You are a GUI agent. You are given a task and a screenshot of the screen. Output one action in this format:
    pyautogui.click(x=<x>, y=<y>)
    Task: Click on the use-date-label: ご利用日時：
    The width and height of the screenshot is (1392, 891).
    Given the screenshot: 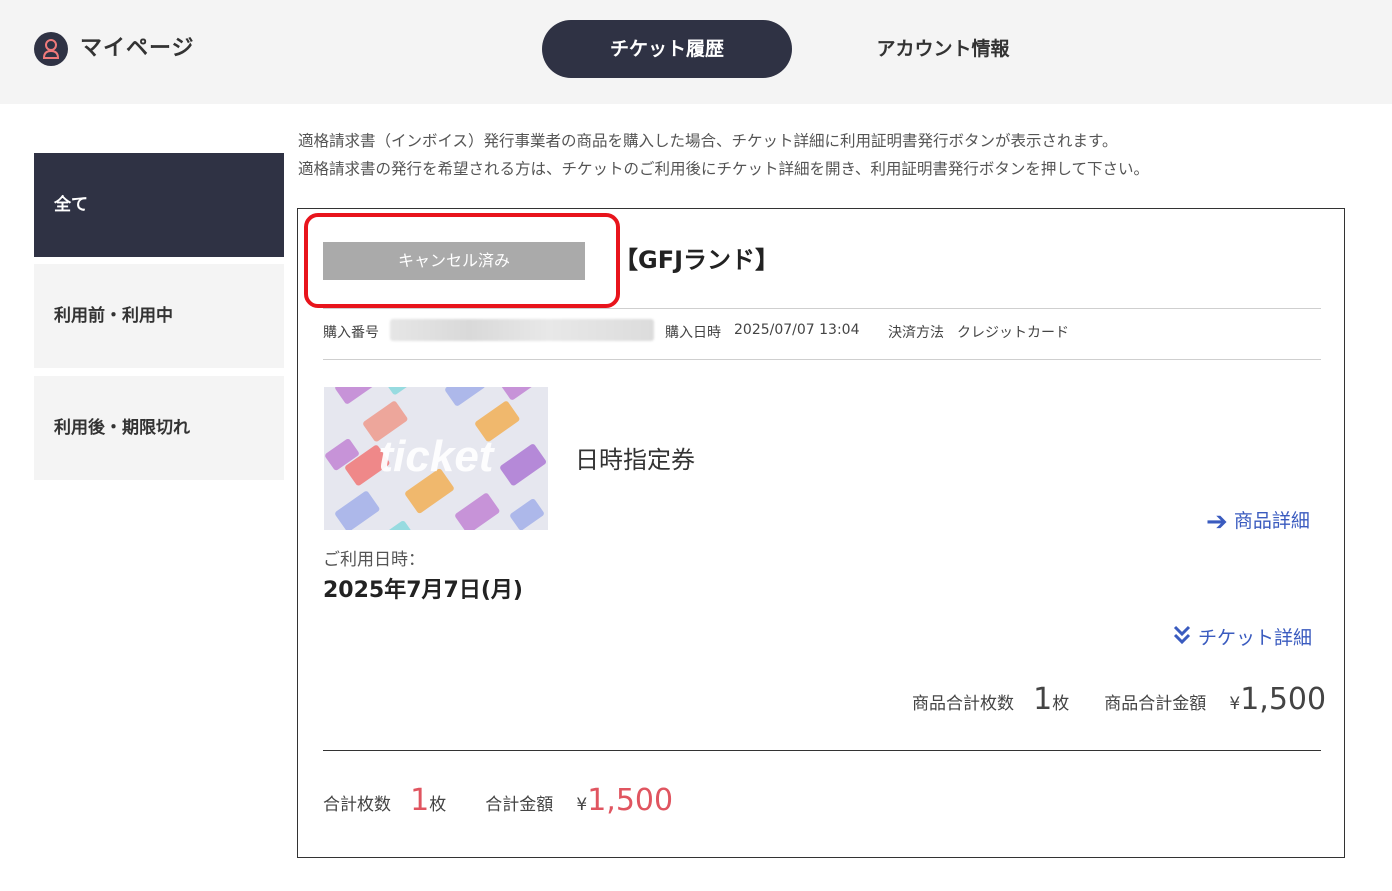 What is the action you would take?
    pyautogui.click(x=374, y=560)
    